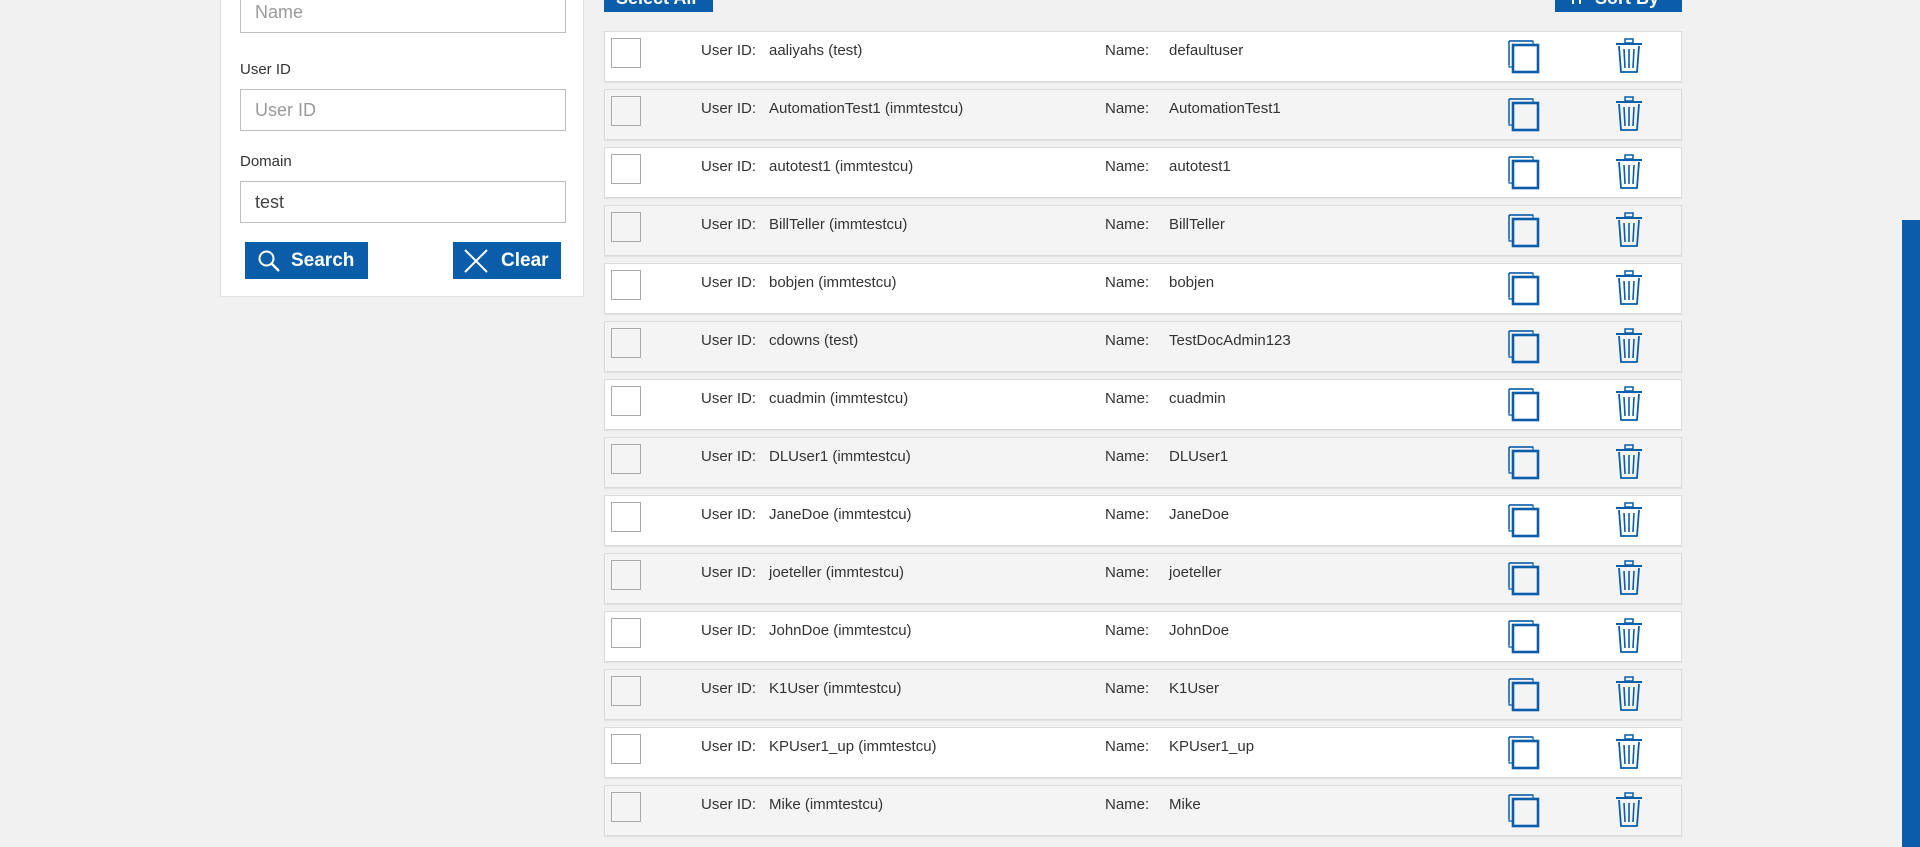  I want to click on userid-value: autotest1 (immtestcu), so click(841, 166).